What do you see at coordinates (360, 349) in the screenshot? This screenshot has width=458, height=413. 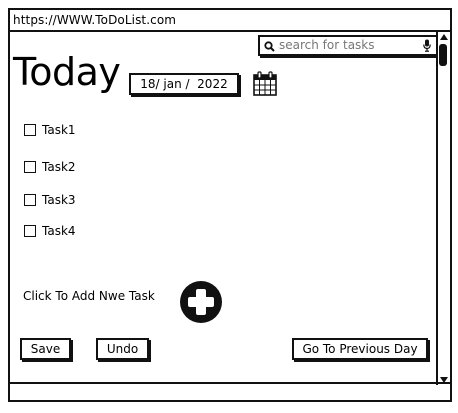 I see `previous-day-button: Go To Previous Day` at bounding box center [360, 349].